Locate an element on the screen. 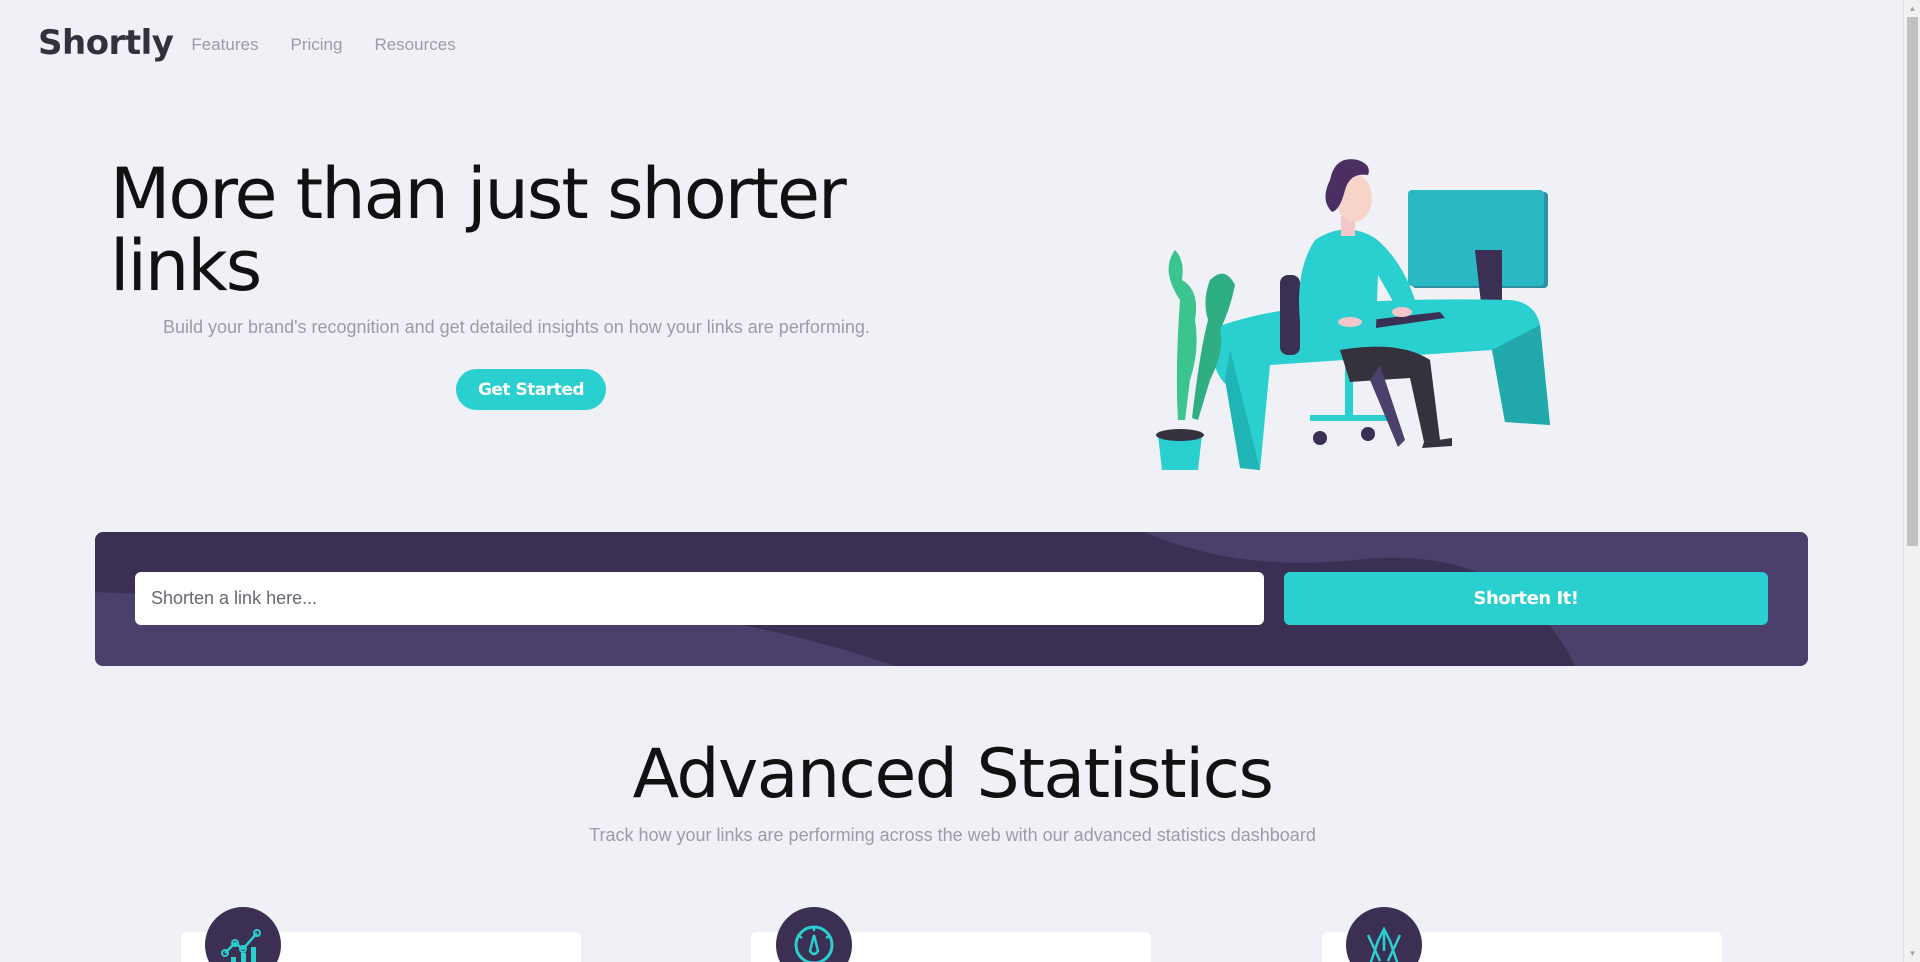 The height and width of the screenshot is (962, 1920). logo: Shortly is located at coordinates (106, 43).